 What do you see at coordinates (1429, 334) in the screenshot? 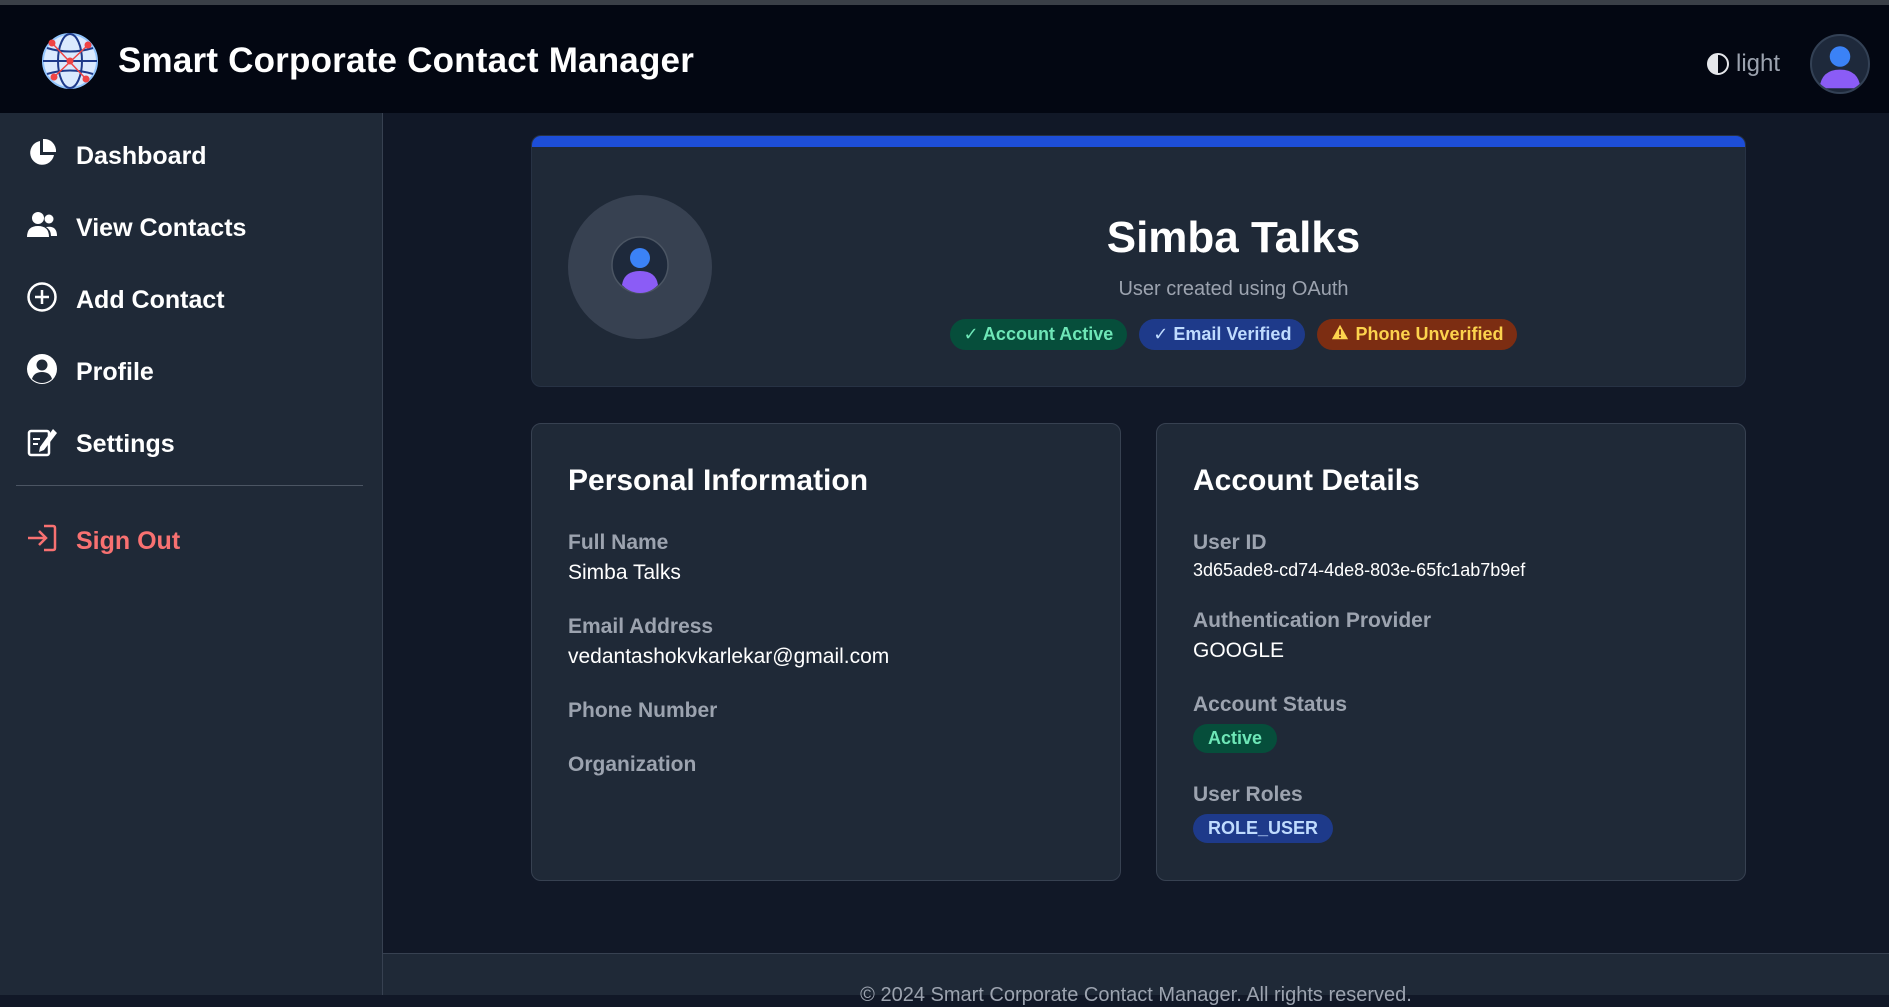
I see `badge-label: Phone Unverified` at bounding box center [1429, 334].